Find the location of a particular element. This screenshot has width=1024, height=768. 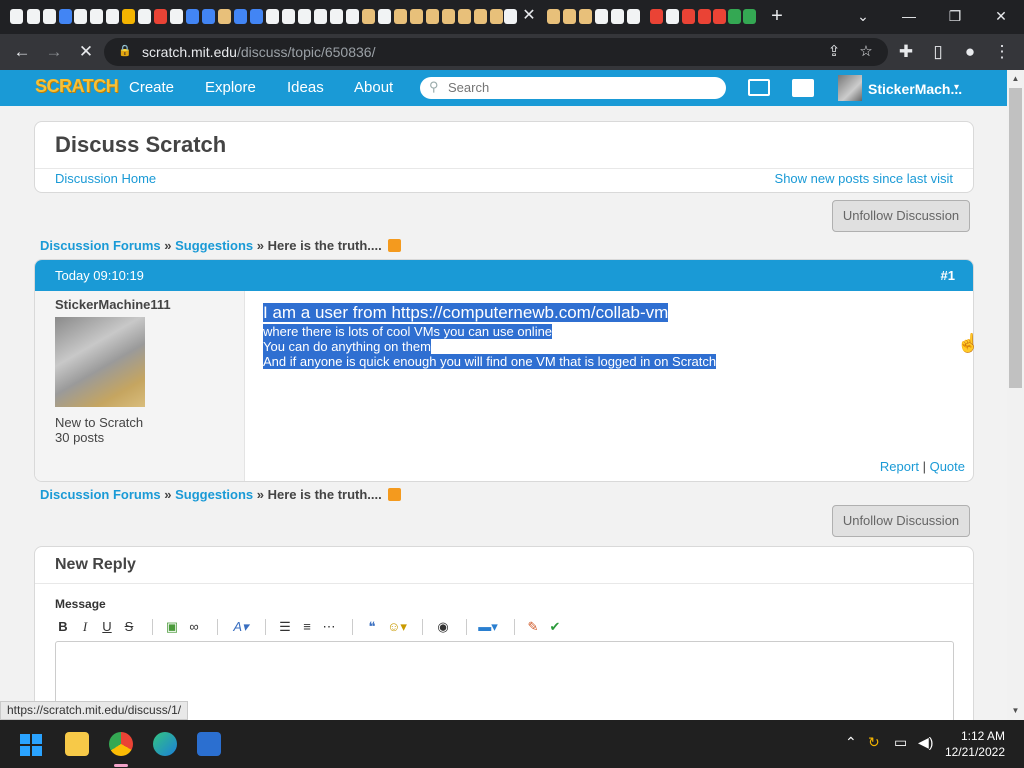

file-explorer-icon is located at coordinates (77, 744).